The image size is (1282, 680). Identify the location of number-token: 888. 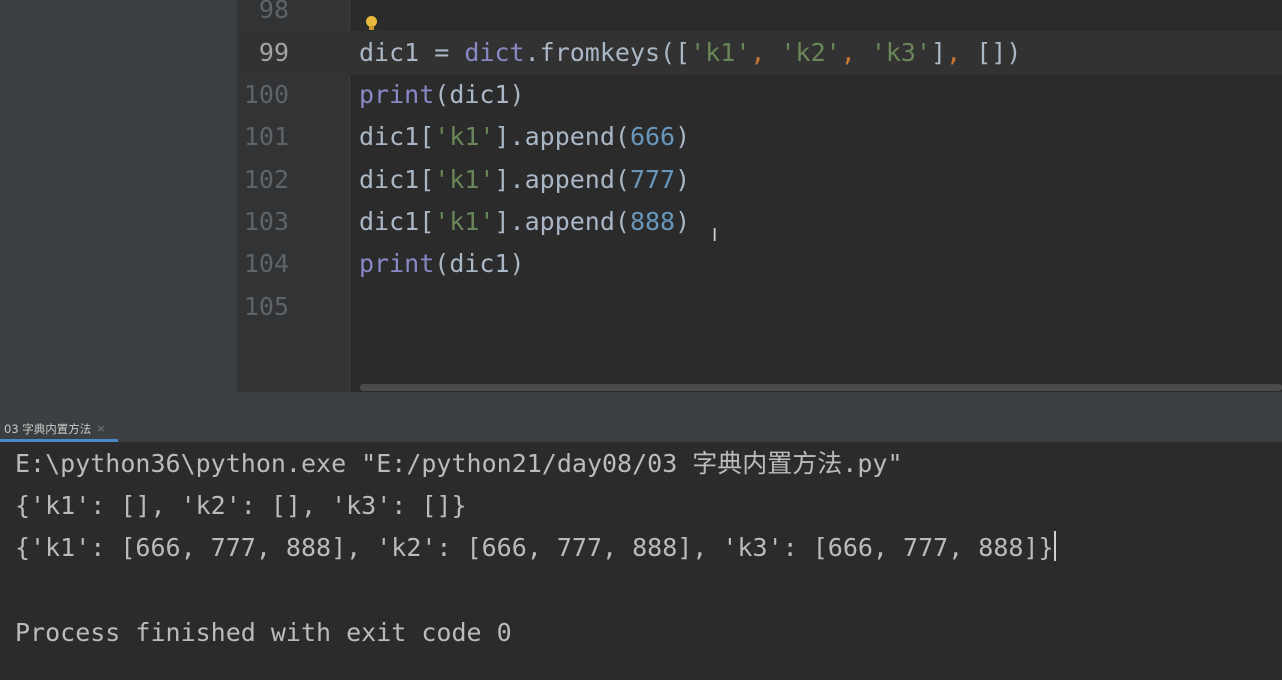
(652, 221).